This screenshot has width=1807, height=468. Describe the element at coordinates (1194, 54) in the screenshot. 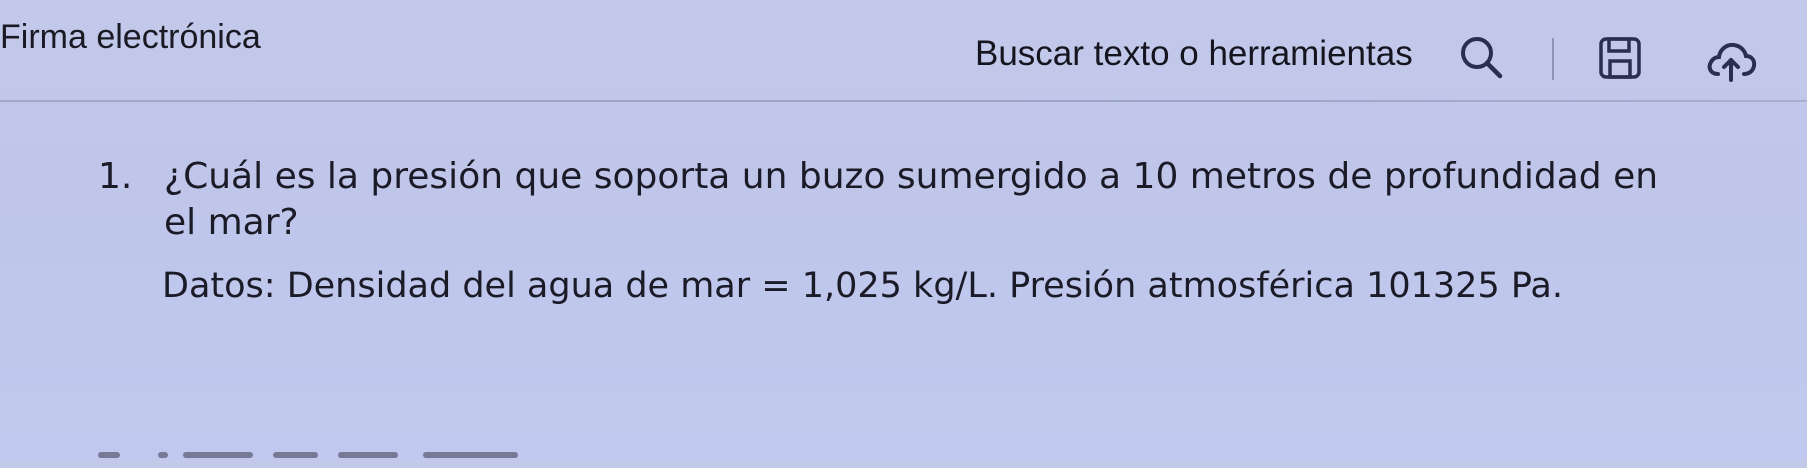

I see `search-tools-button: Buscar texto o herramientas` at that location.